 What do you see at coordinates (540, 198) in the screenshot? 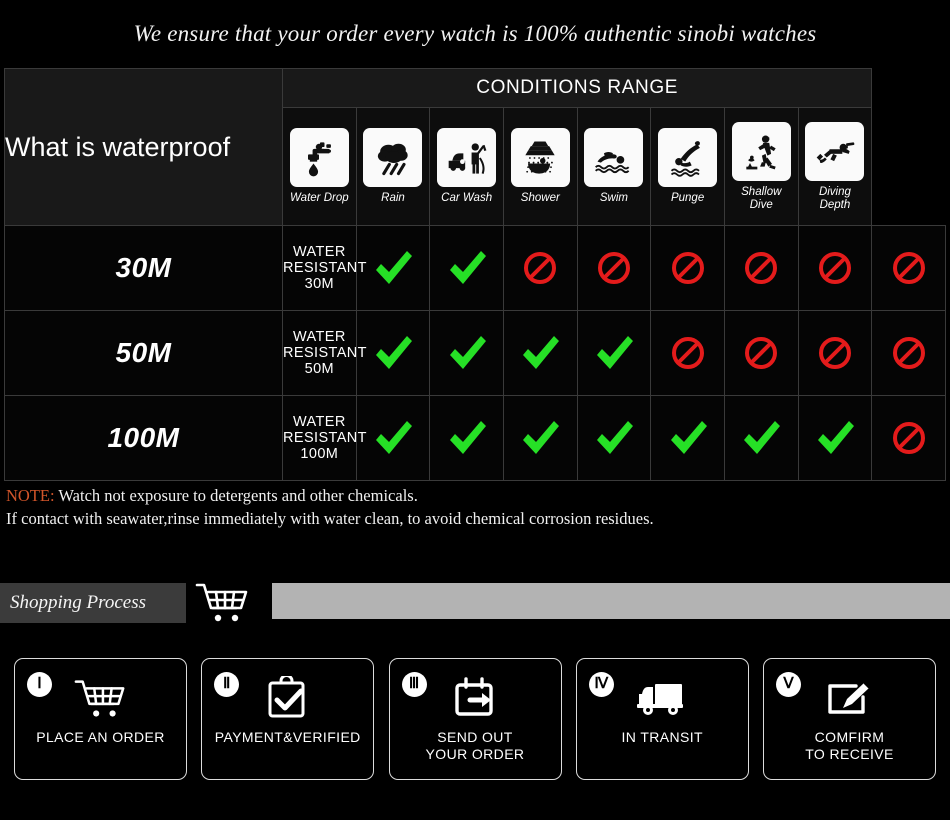
I see `condition-label: Shower` at bounding box center [540, 198].